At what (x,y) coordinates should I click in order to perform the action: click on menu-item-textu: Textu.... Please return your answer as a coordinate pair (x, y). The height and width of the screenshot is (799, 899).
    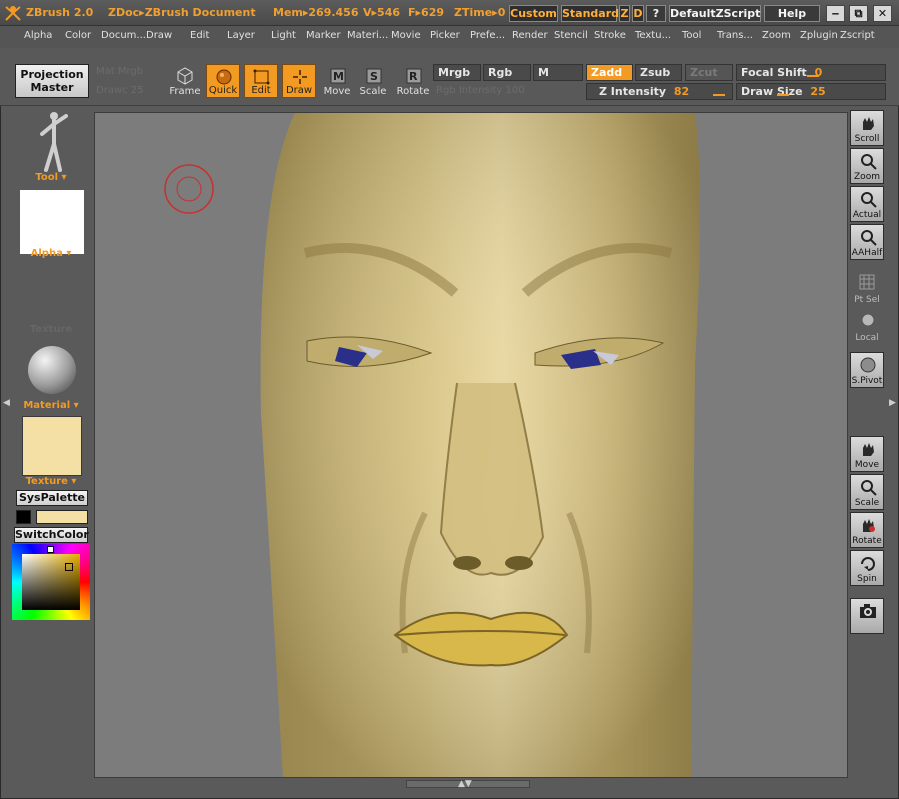
    Looking at the image, I should click on (653, 35).